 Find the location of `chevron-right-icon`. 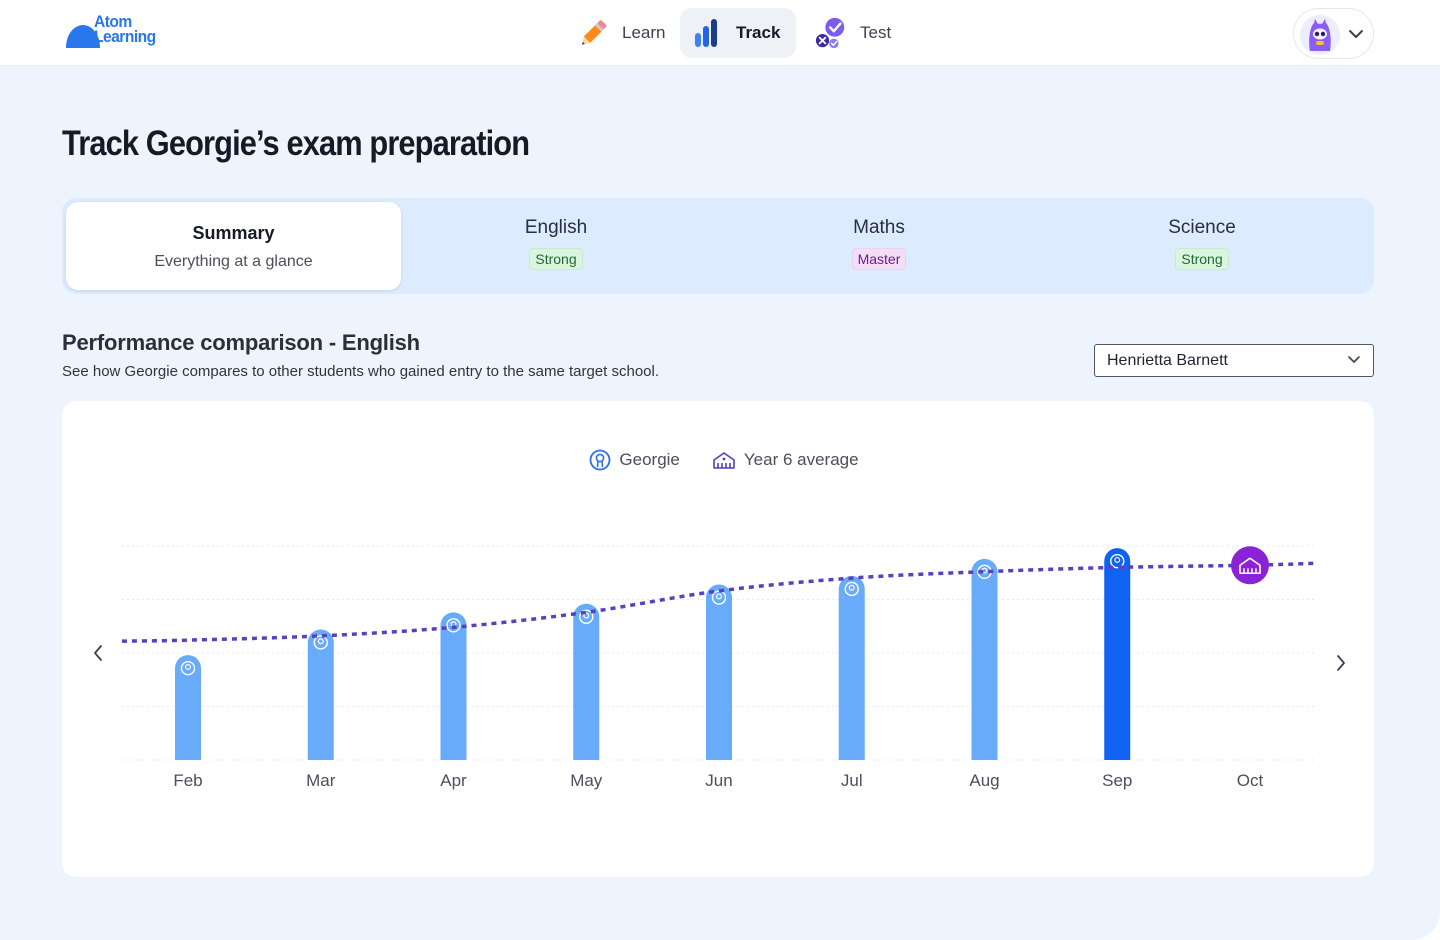

chevron-right-icon is located at coordinates (1341, 663).